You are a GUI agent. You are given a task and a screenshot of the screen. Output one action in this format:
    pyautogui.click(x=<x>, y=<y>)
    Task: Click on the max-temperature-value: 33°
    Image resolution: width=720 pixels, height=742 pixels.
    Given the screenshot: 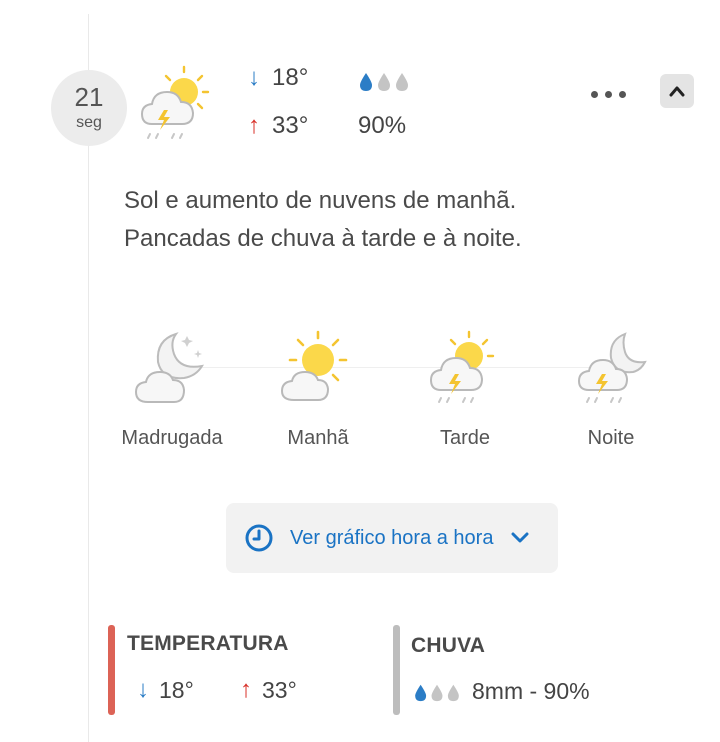 What is the action you would take?
    pyautogui.click(x=290, y=125)
    